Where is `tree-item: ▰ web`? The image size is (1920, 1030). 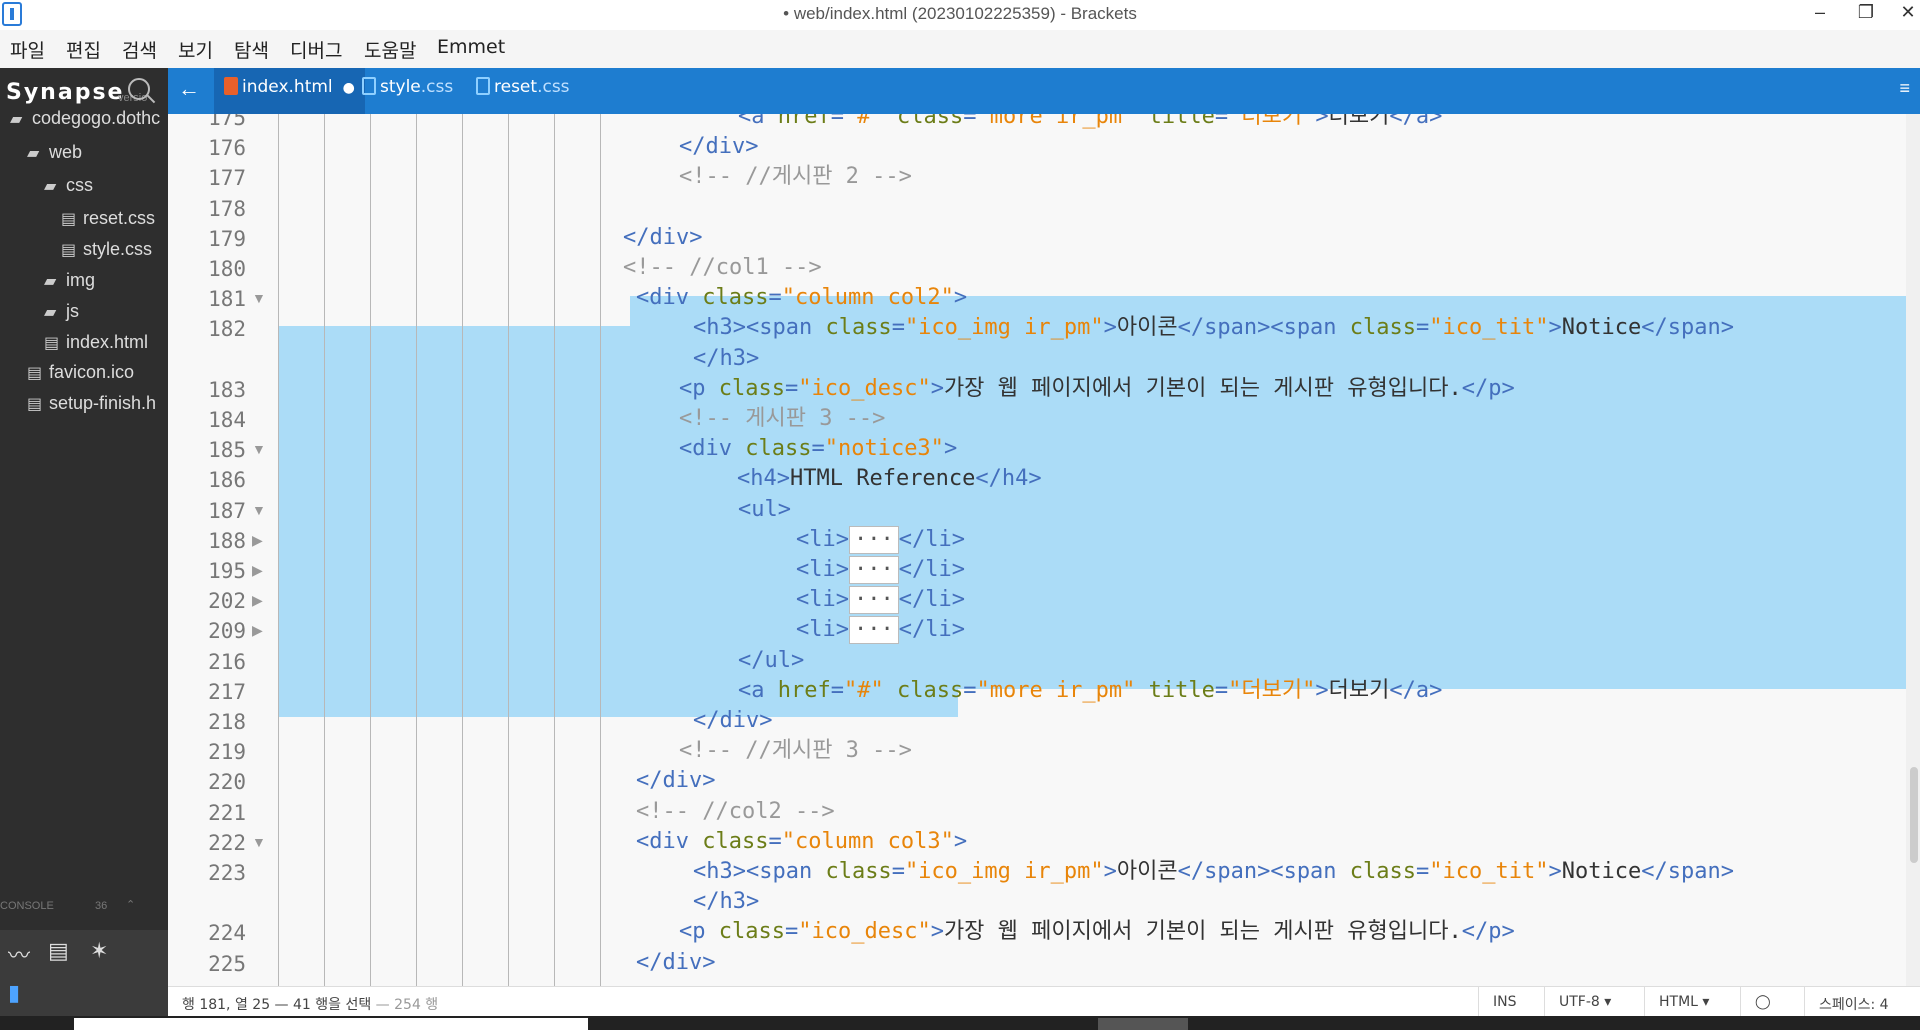 tree-item: ▰ web is located at coordinates (54, 152).